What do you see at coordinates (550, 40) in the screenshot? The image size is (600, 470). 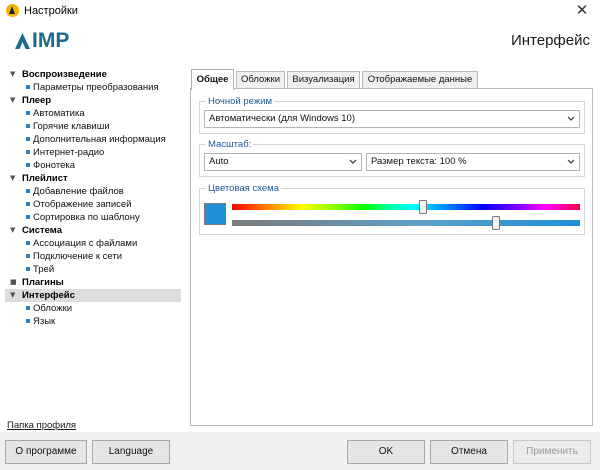 I see `page-title: Интерфейс` at bounding box center [550, 40].